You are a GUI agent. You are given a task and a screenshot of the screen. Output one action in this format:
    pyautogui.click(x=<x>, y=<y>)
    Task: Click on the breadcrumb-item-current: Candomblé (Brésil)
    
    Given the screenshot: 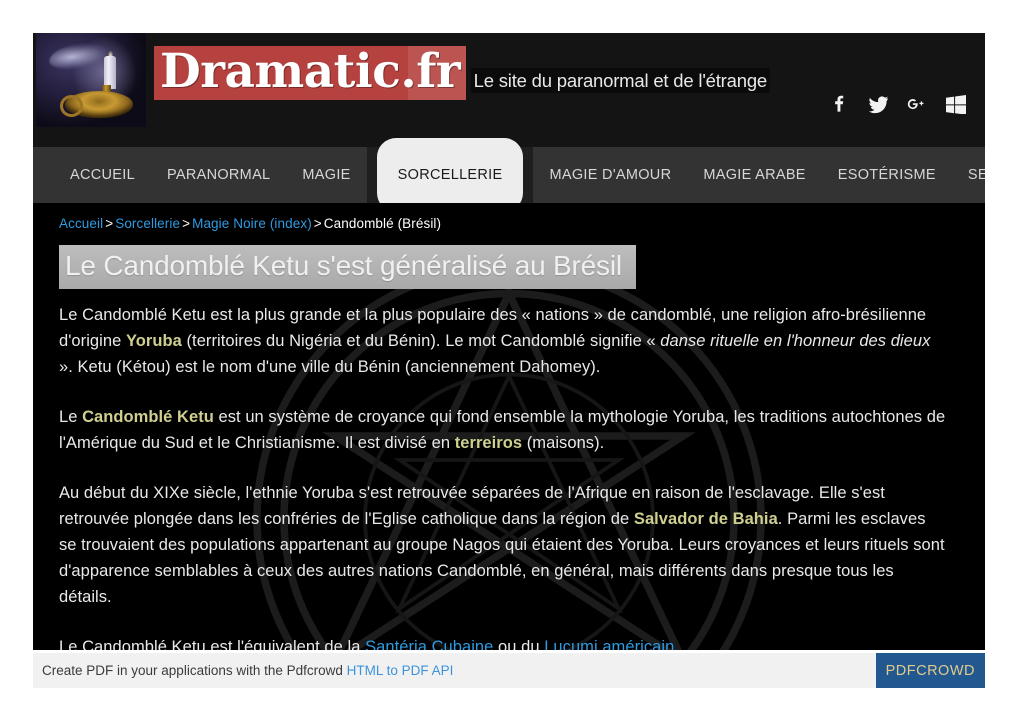 What is the action you would take?
    pyautogui.click(x=382, y=223)
    